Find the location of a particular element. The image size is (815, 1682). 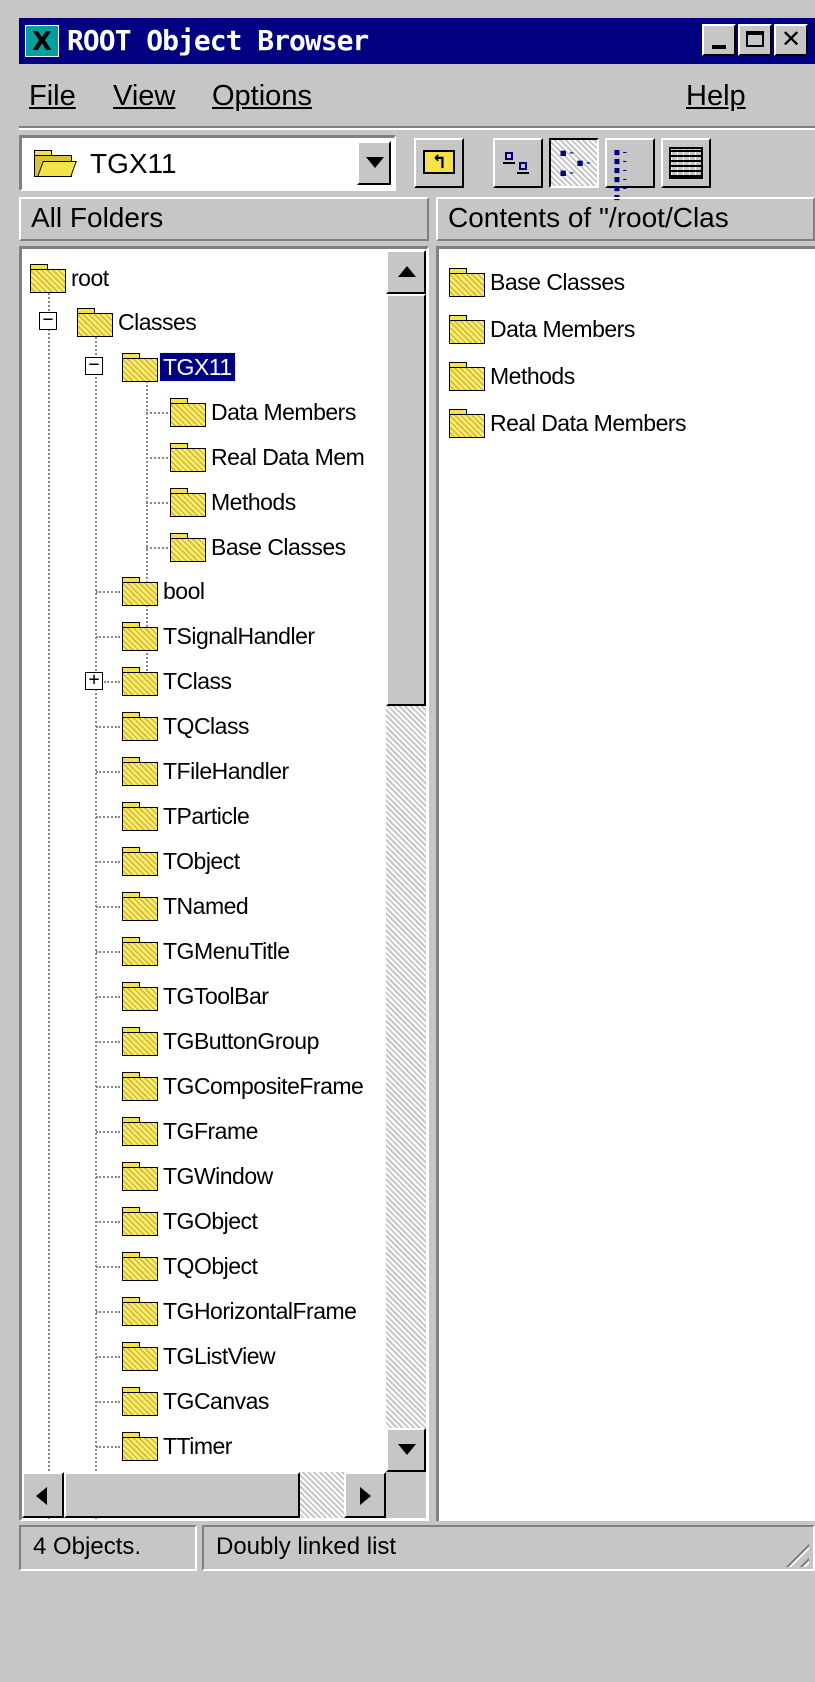

details-view-button is located at coordinates (686, 163).